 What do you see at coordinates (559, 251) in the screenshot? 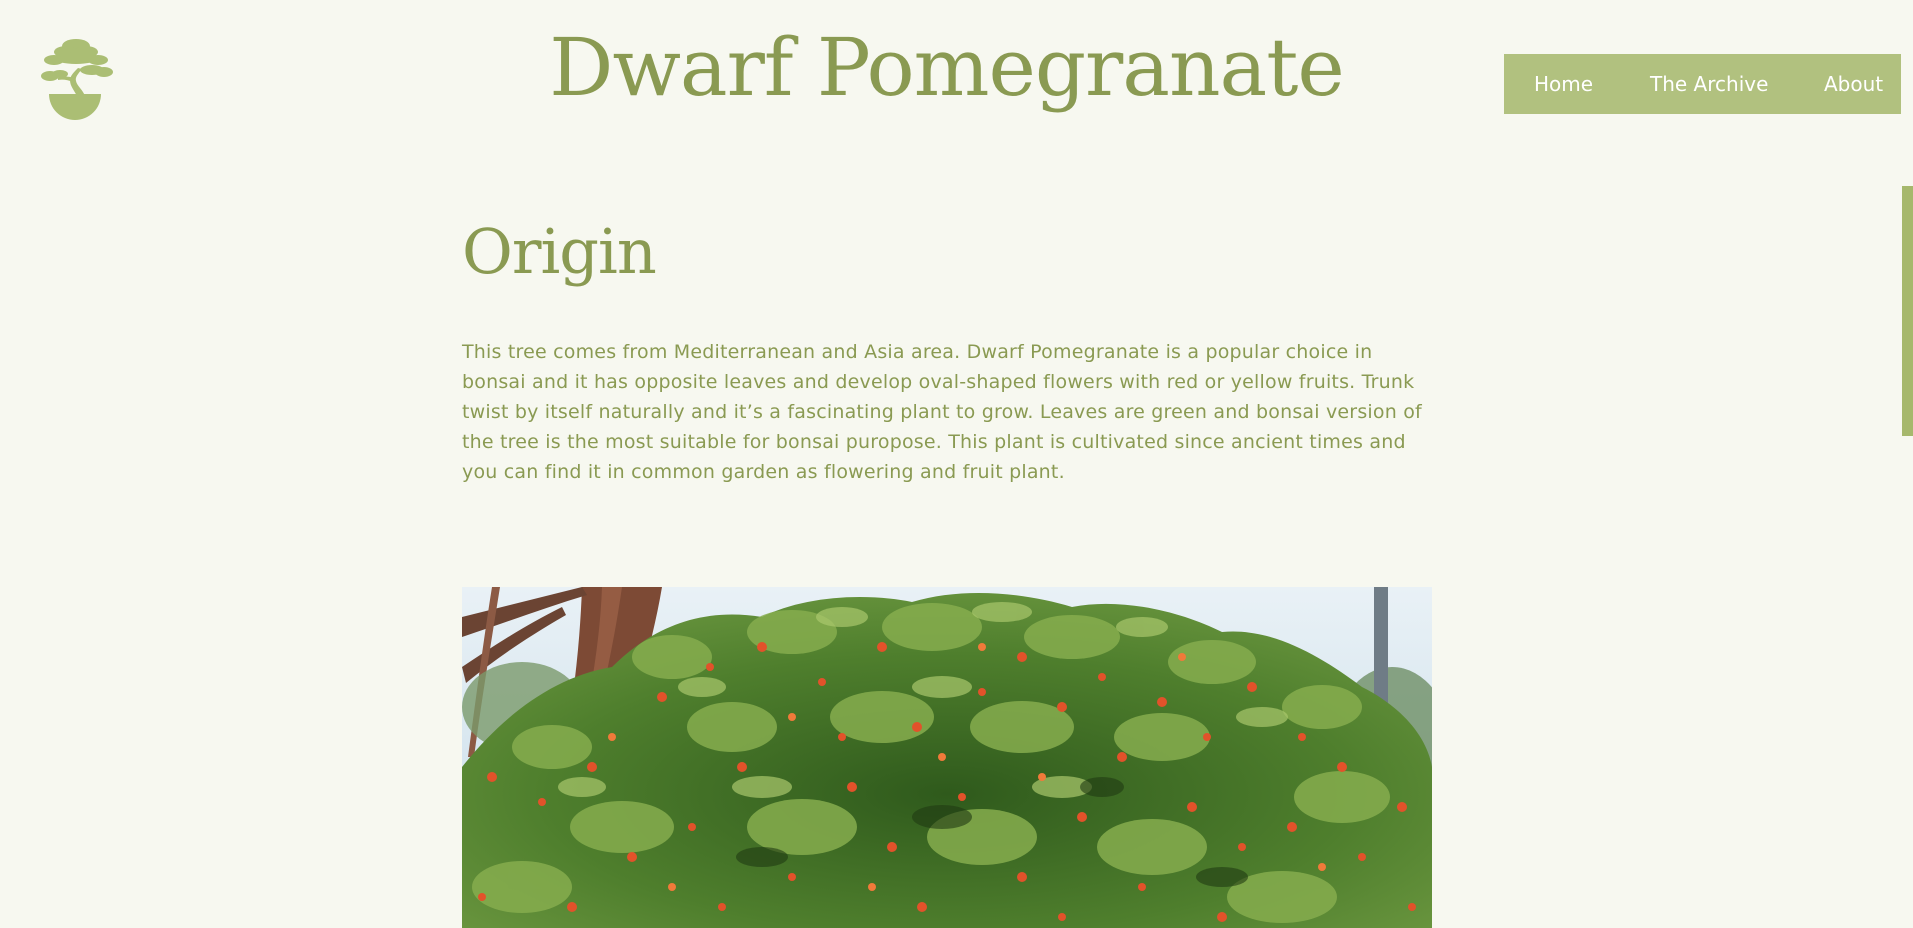
I see `section-heading: Origin` at bounding box center [559, 251].